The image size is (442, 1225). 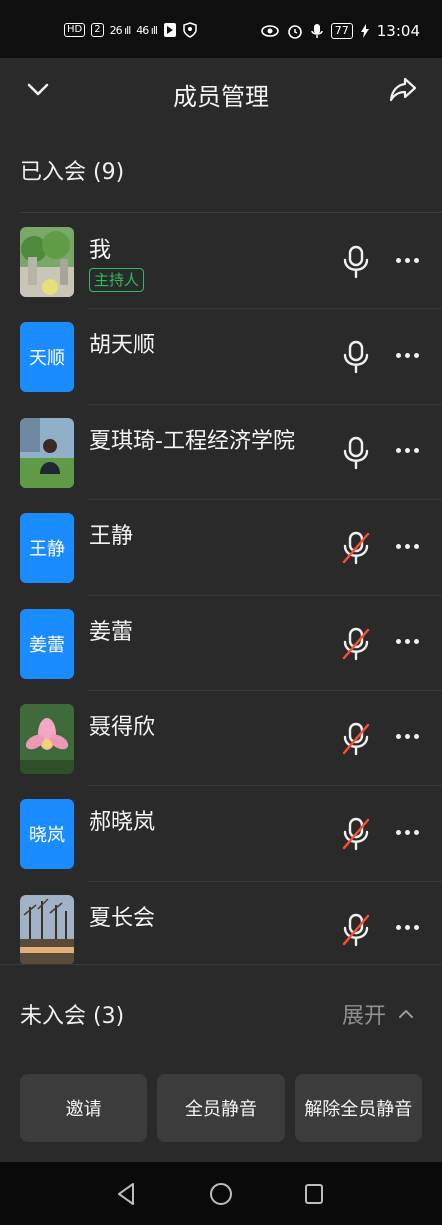 What do you see at coordinates (406, 1014) in the screenshot?
I see `chevron-up-icon` at bounding box center [406, 1014].